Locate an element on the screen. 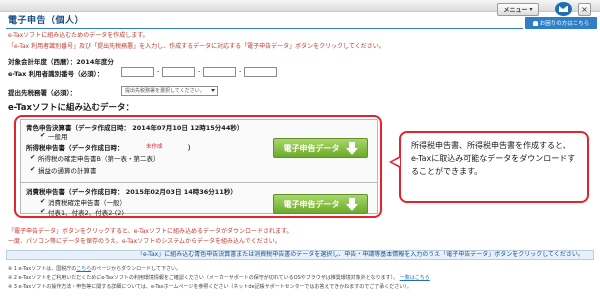 Image resolution: width=600 pixels, height=298 pixels. mail-icon is located at coordinates (563, 9).